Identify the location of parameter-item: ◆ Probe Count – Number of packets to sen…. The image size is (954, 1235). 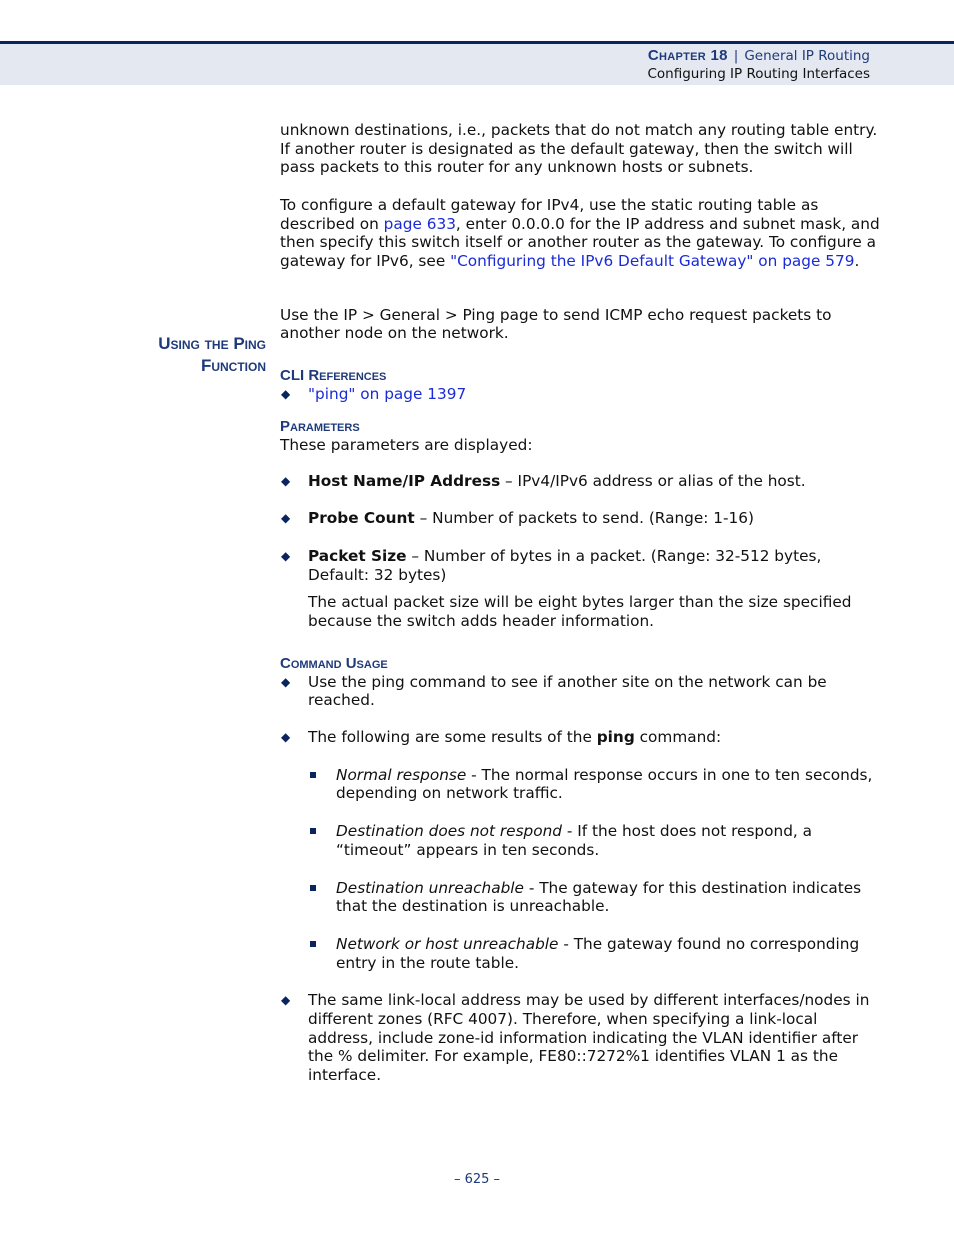
(580, 518).